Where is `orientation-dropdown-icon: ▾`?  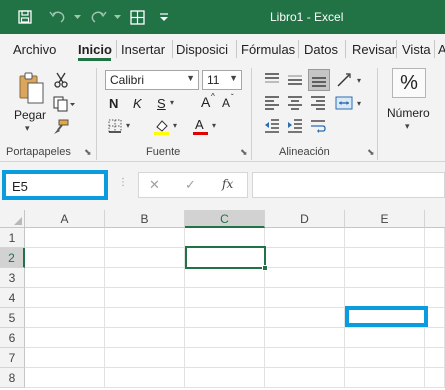
orientation-dropdown-icon: ▾ is located at coordinates (359, 80).